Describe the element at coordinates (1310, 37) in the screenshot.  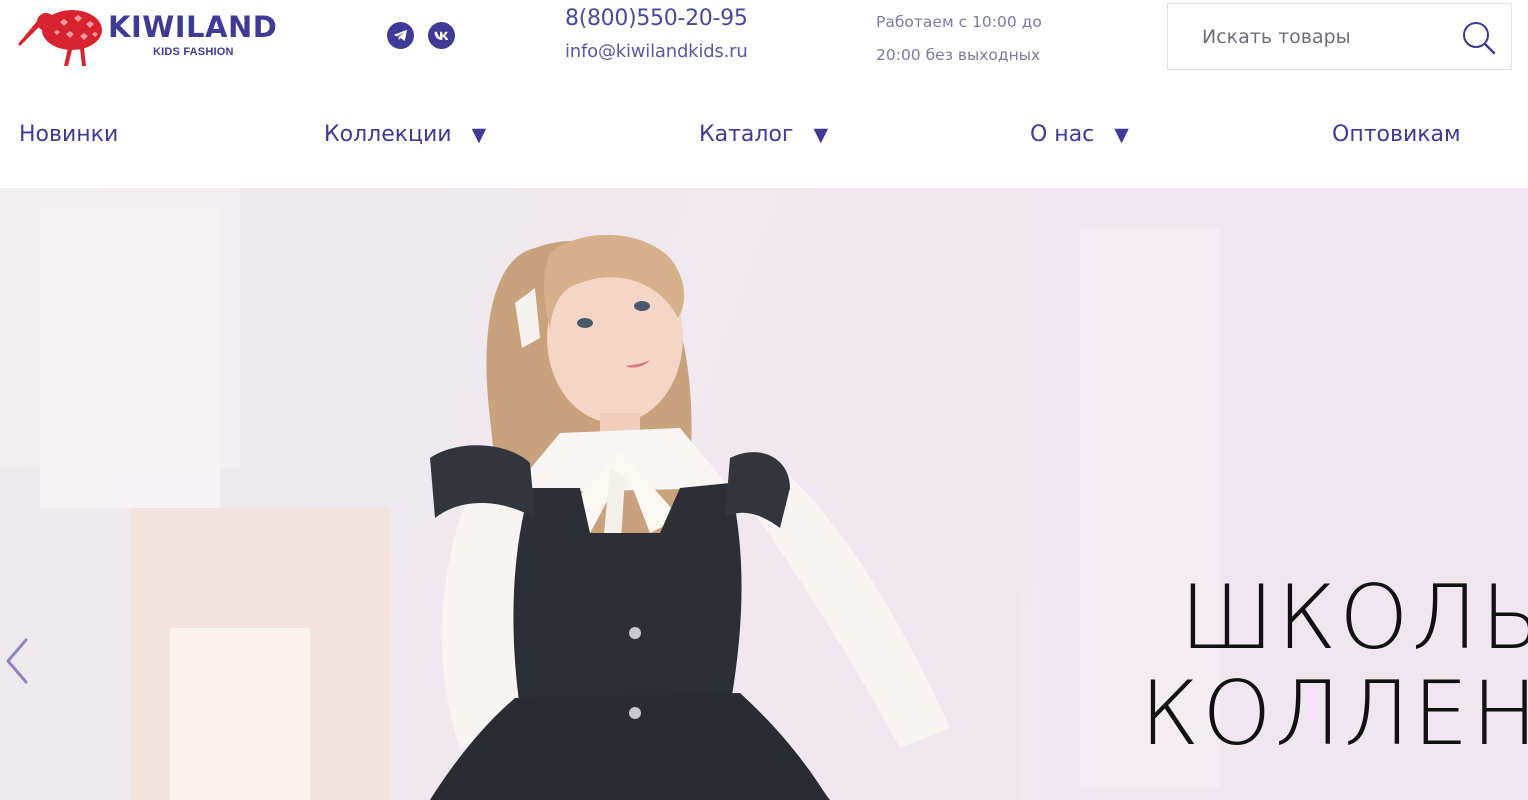
I see `search-input` at that location.